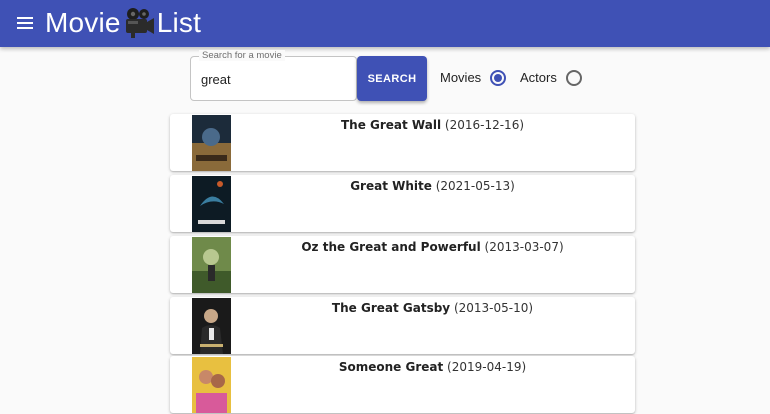 The image size is (770, 414). I want to click on movie-camera-icon, so click(139, 23).